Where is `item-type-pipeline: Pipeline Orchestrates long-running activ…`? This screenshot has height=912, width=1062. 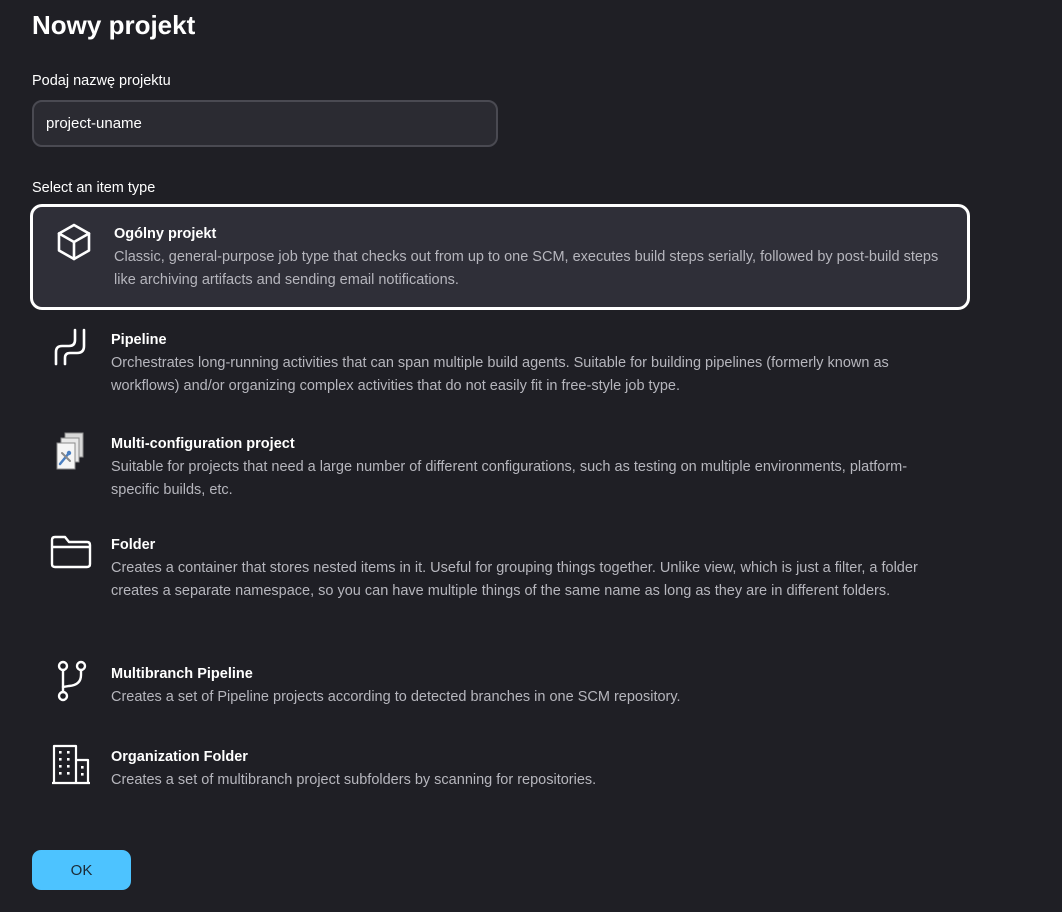
item-type-pipeline: Pipeline Orchestrates long-running activ… is located at coordinates (500, 365).